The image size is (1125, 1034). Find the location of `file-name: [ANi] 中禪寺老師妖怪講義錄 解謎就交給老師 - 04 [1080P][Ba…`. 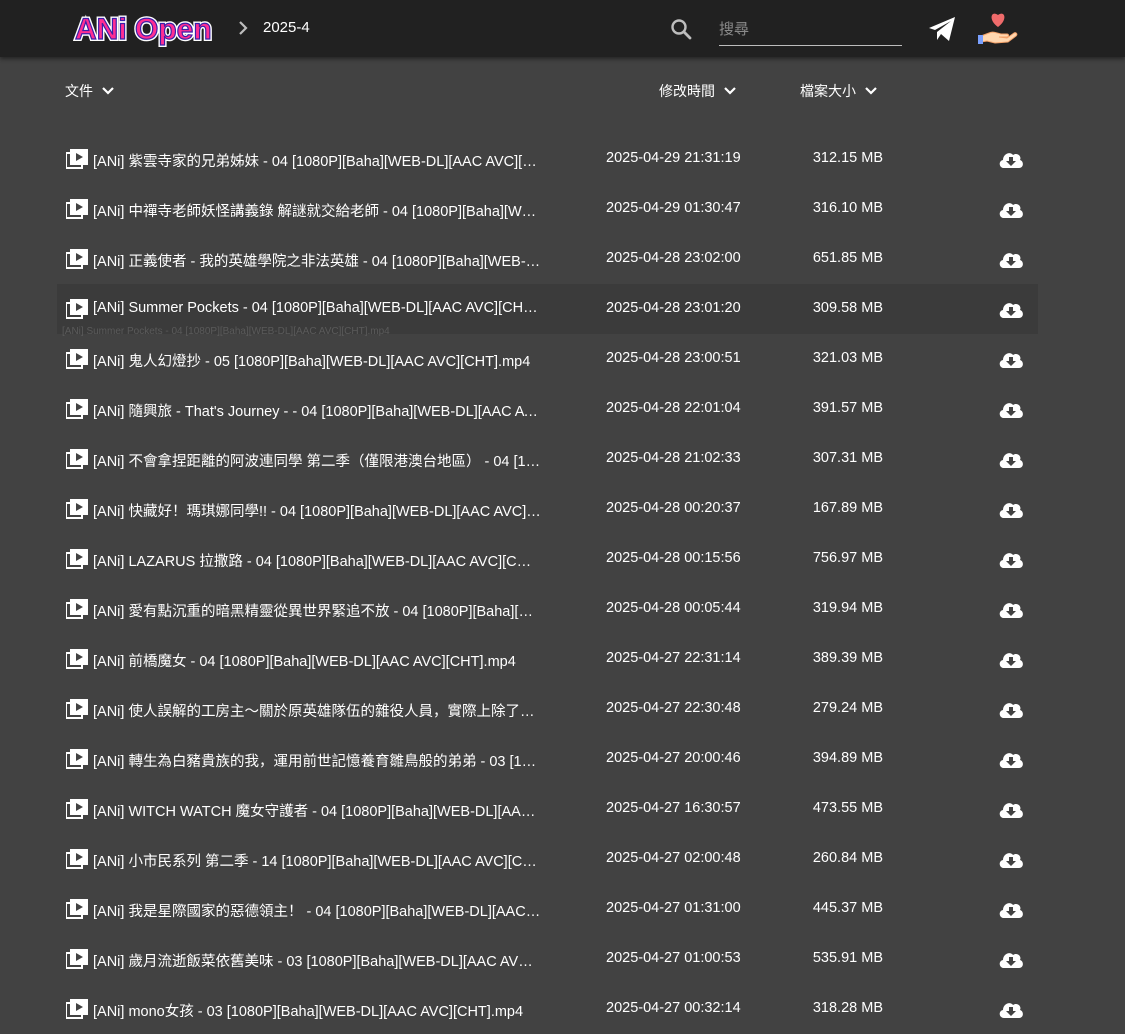

file-name: [ANi] 中禪寺老師妖怪講義錄 解謎就交給老師 - 04 [1080P][Ba… is located at coordinates (317, 210).